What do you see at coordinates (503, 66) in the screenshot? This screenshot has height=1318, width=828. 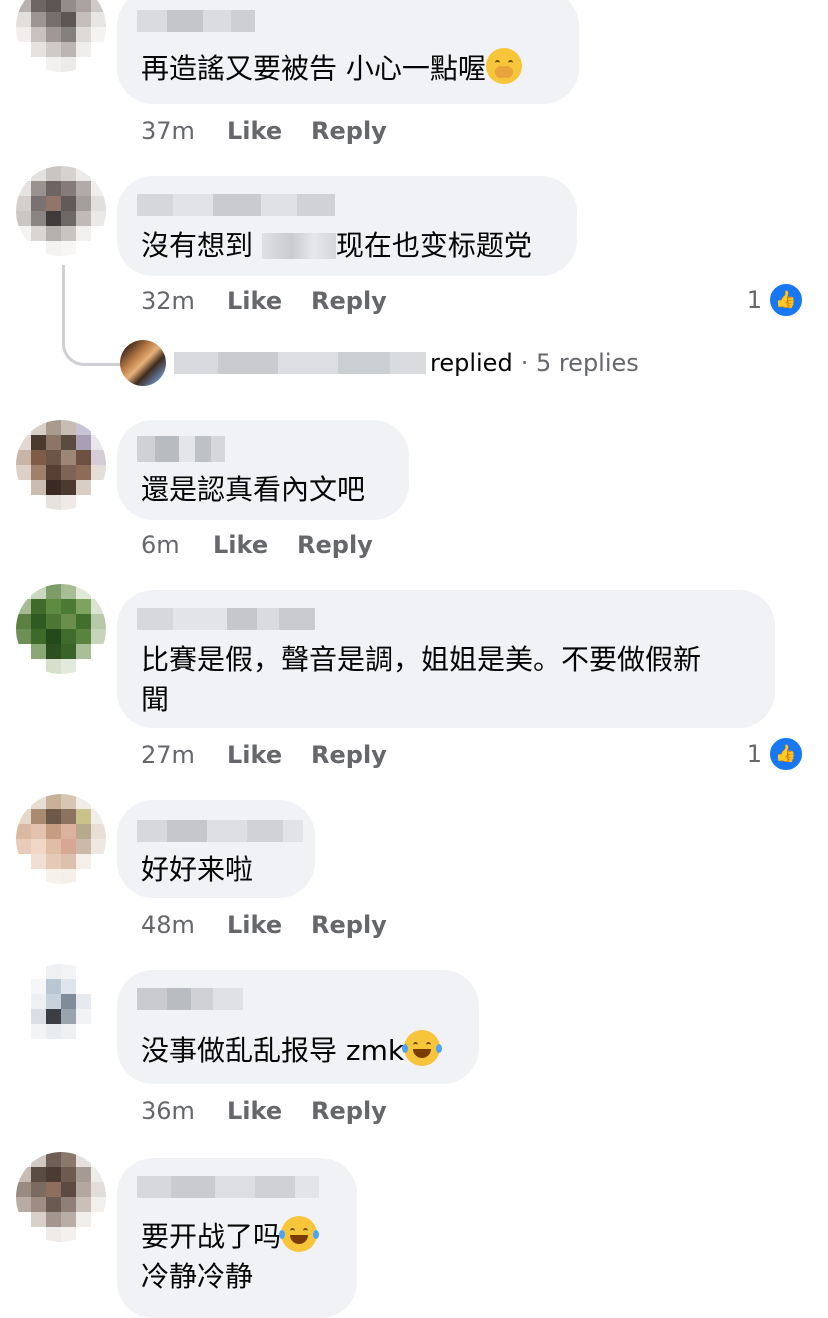 I see `hand-over-mouth-emoji` at bounding box center [503, 66].